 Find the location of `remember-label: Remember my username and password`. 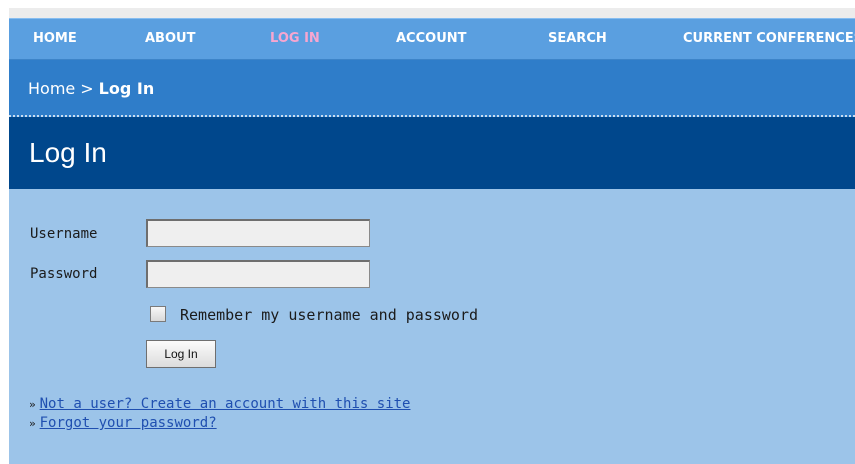

remember-label: Remember my username and password is located at coordinates (329, 315).